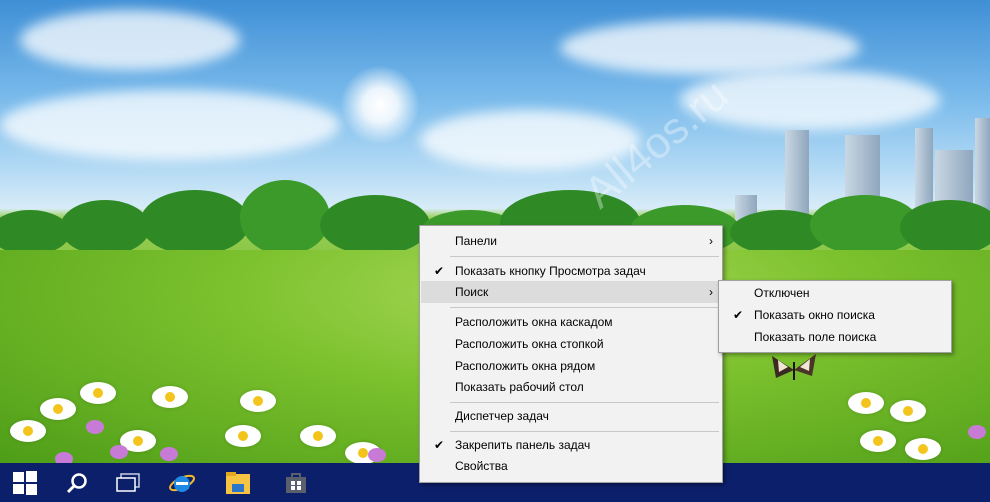 The image size is (990, 502). What do you see at coordinates (815, 337) in the screenshot?
I see `menu-item-label: Показать поле поиска` at bounding box center [815, 337].